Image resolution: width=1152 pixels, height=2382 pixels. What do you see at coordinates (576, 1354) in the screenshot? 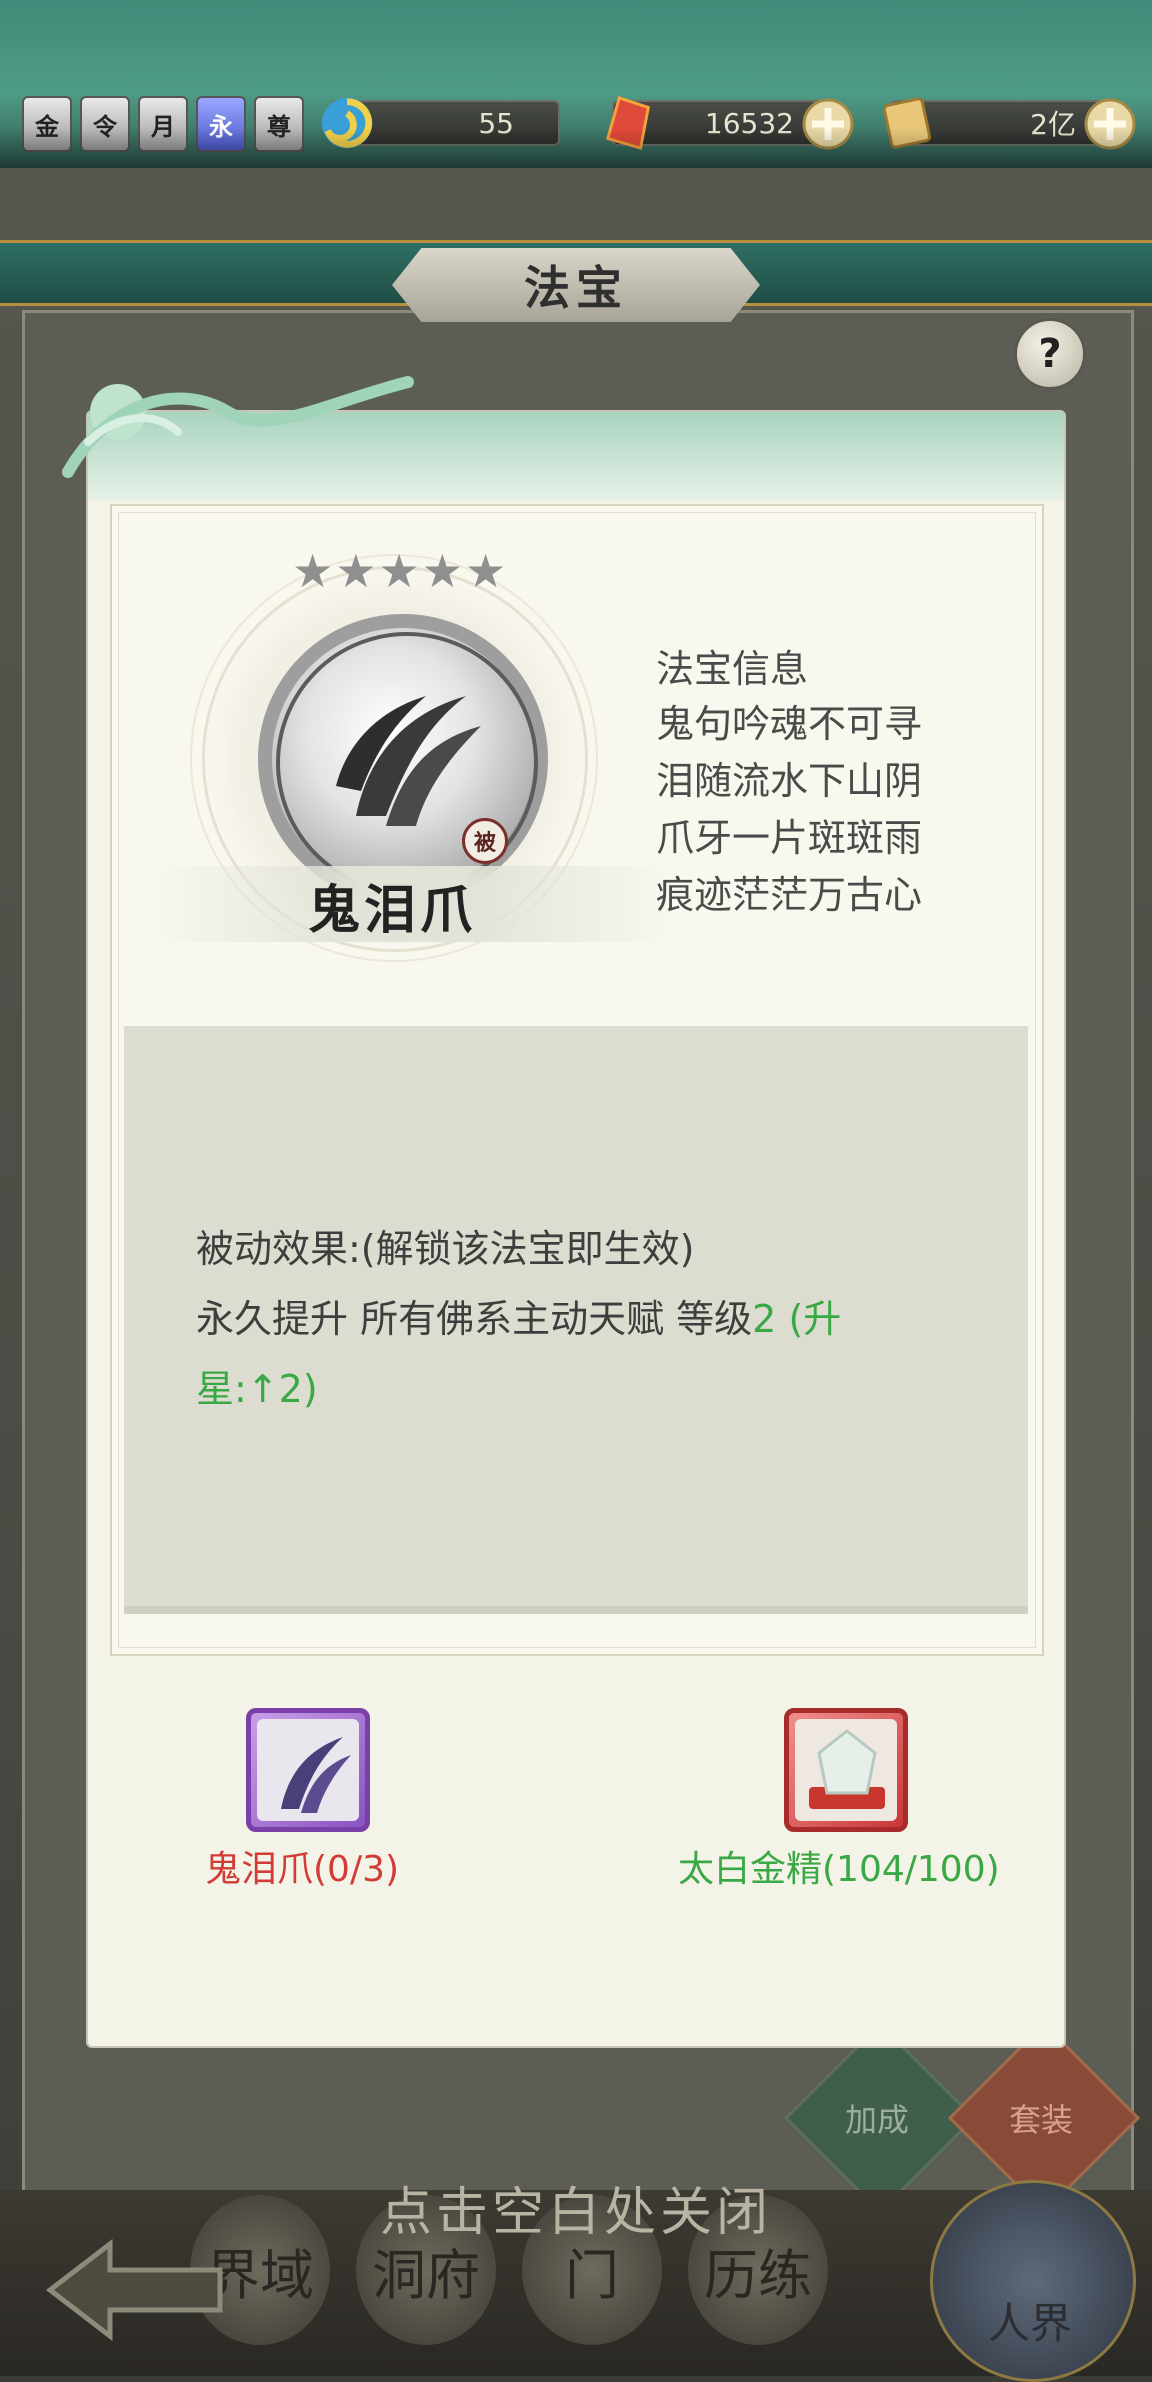
I see `effect-line-2: 永久提升 所有佛系主动天赋 等级2 (升星:↑2)` at bounding box center [576, 1354].